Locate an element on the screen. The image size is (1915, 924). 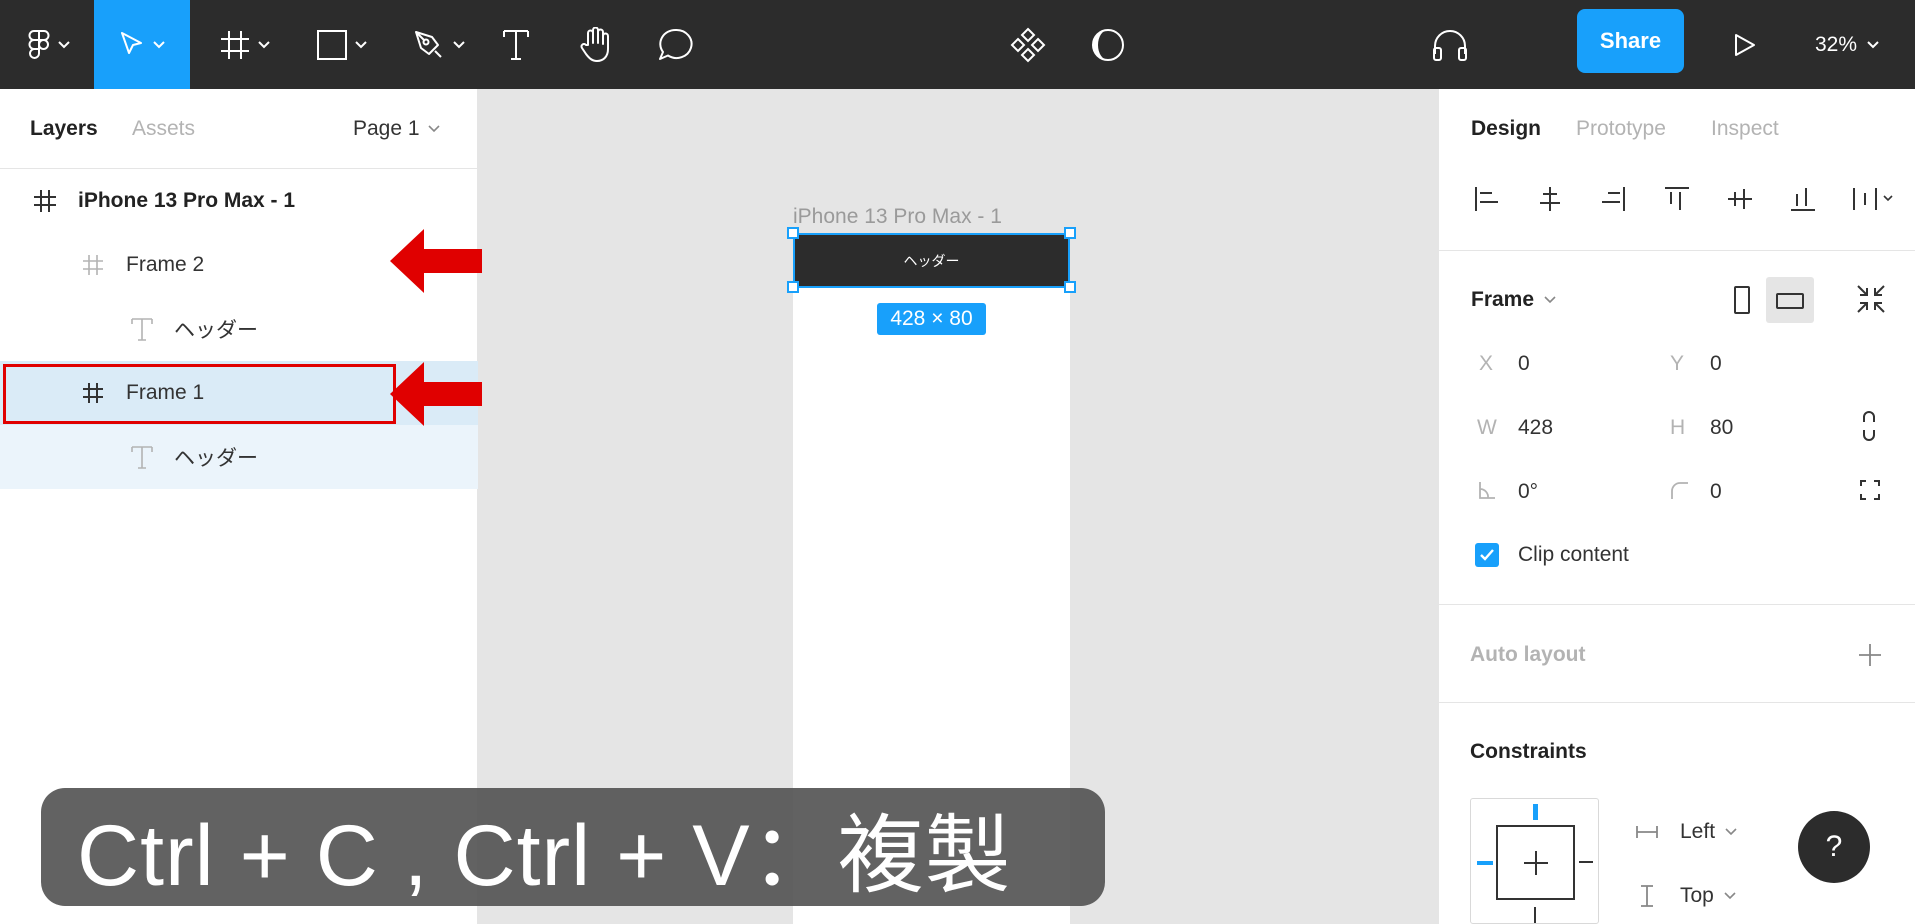
frame-section-title: Frame is located at coordinates (1503, 299).